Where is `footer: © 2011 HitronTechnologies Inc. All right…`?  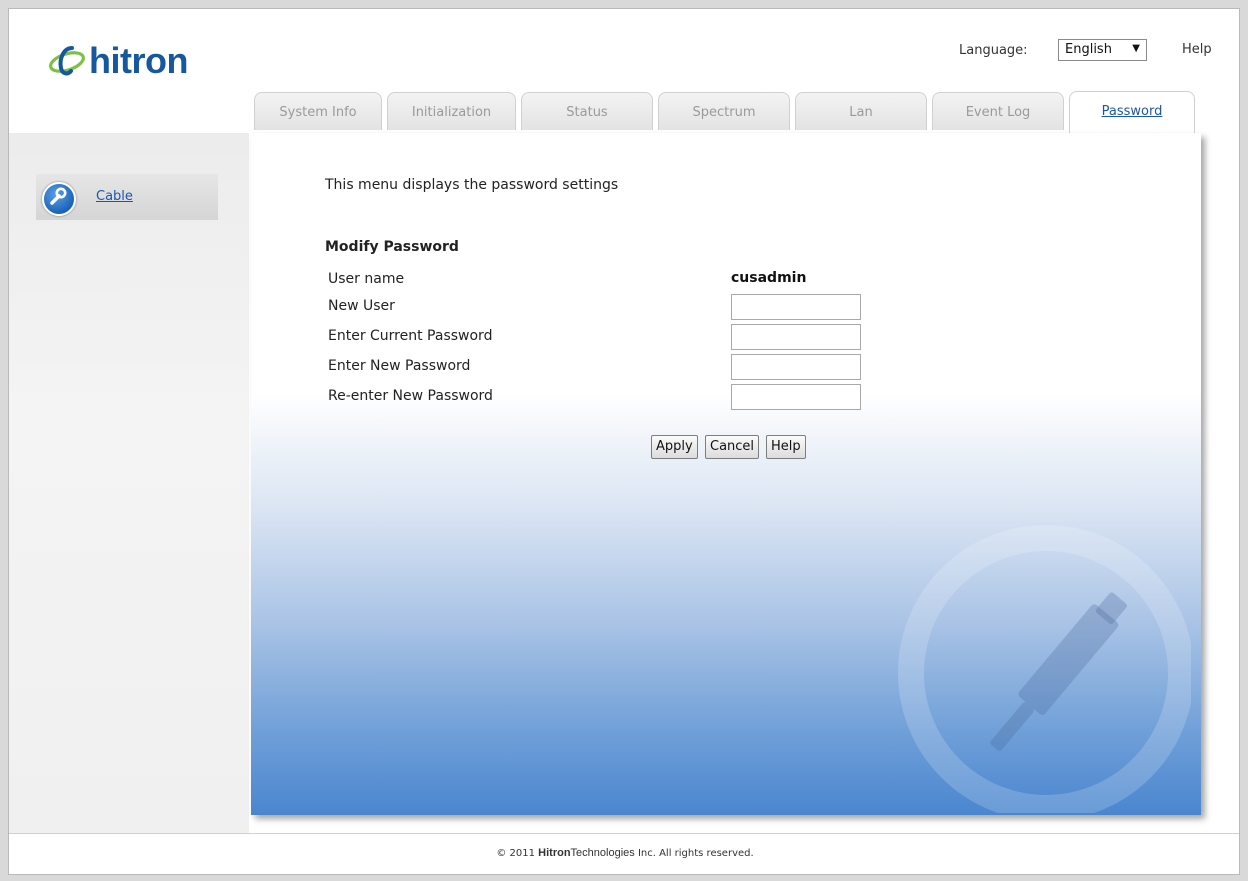
footer: © 2011 HitronTechnologies Inc. All right… is located at coordinates (624, 853).